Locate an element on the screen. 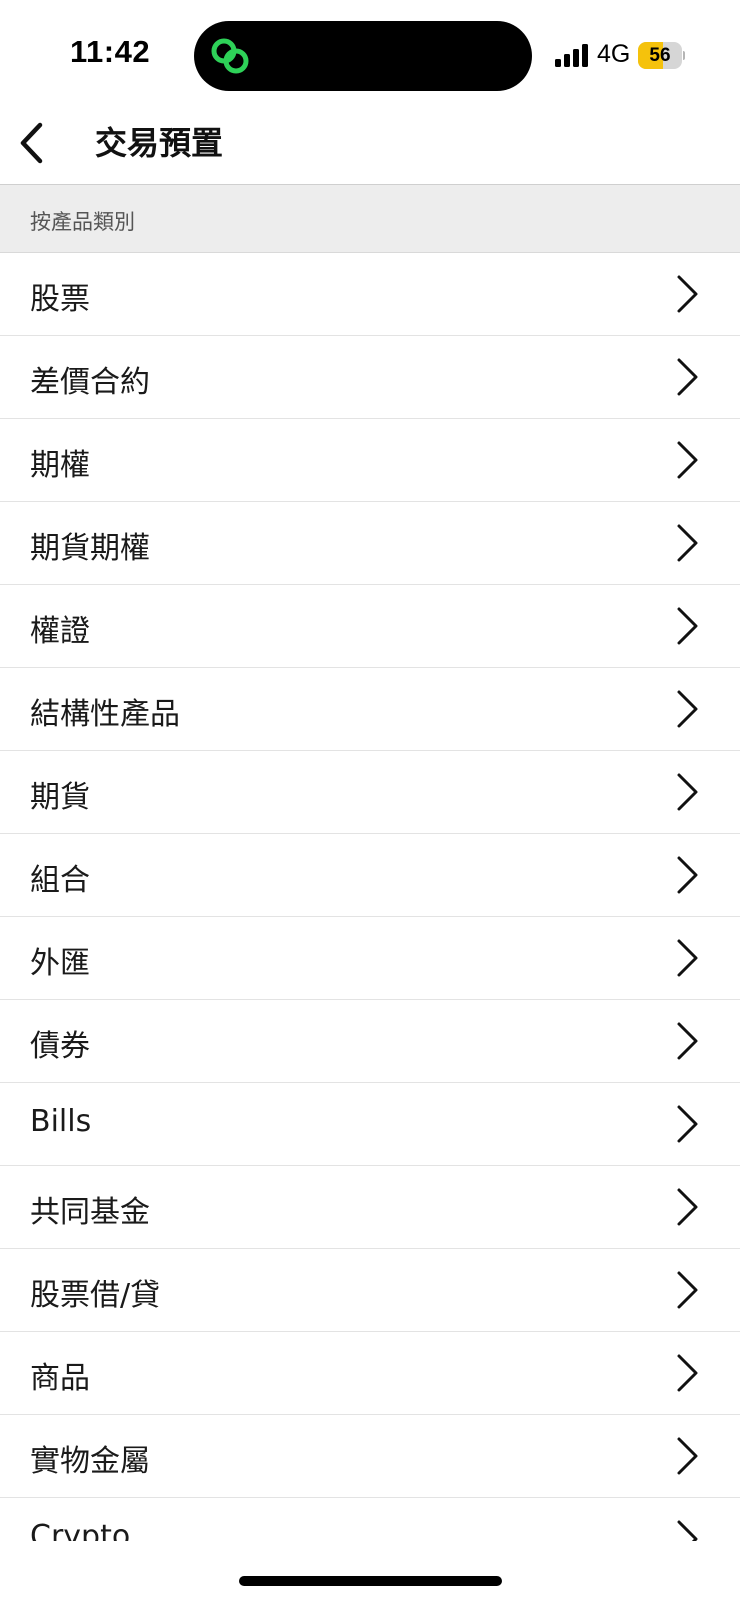  list-item: 權證 is located at coordinates (370, 626).